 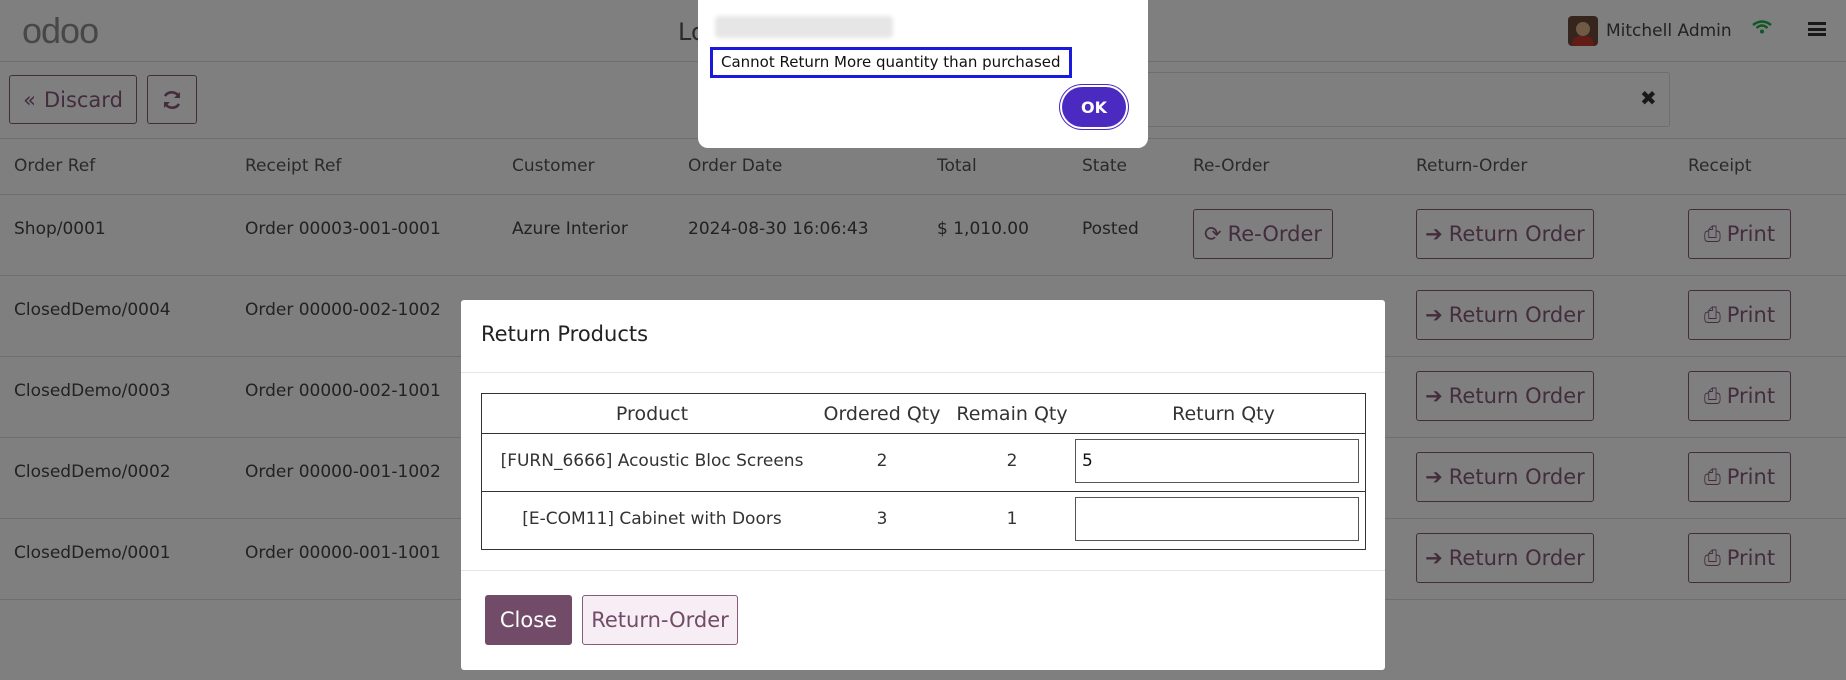 I want to click on remain-qty: 2, so click(x=1012, y=461).